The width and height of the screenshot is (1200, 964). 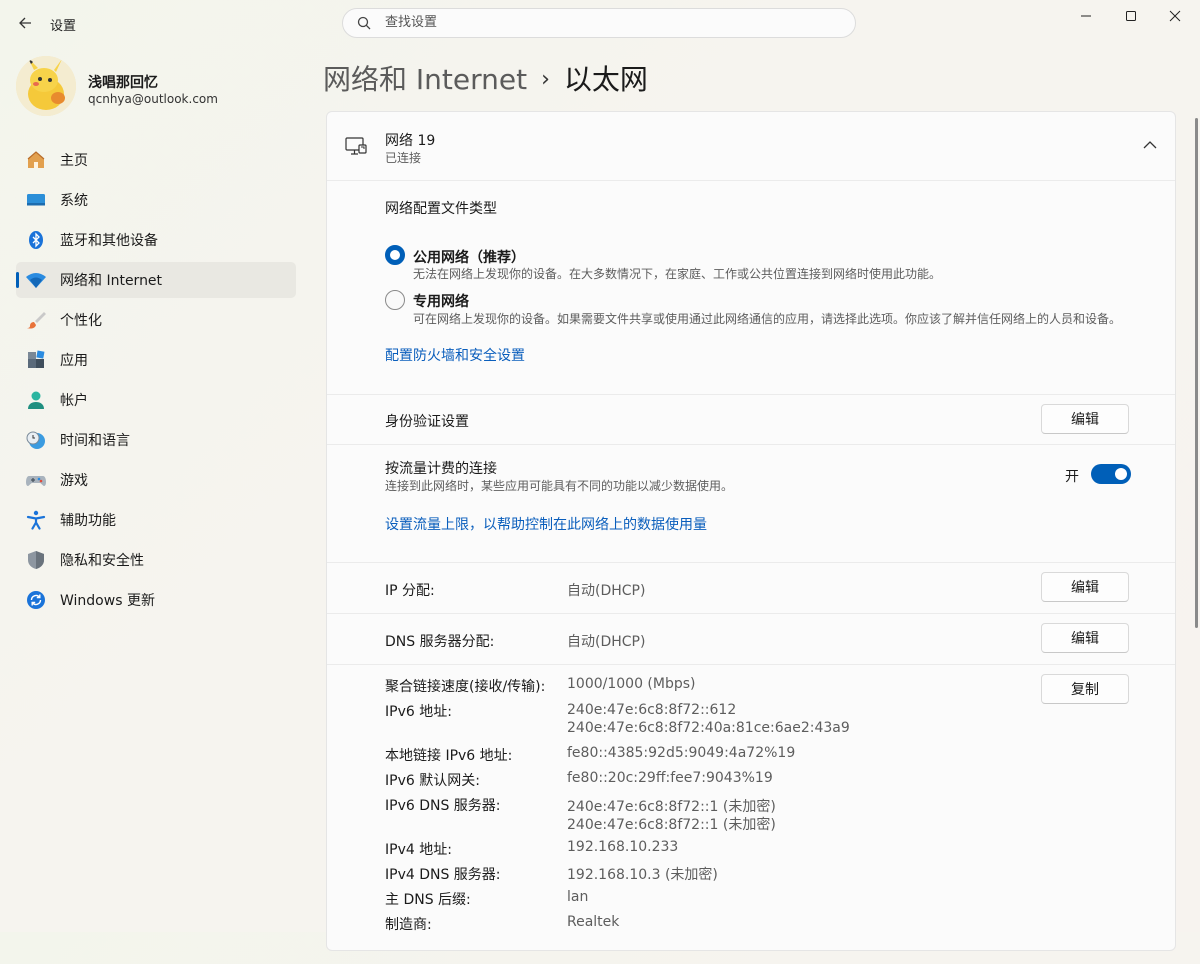 I want to click on prop-value: Realtek, so click(x=593, y=922).